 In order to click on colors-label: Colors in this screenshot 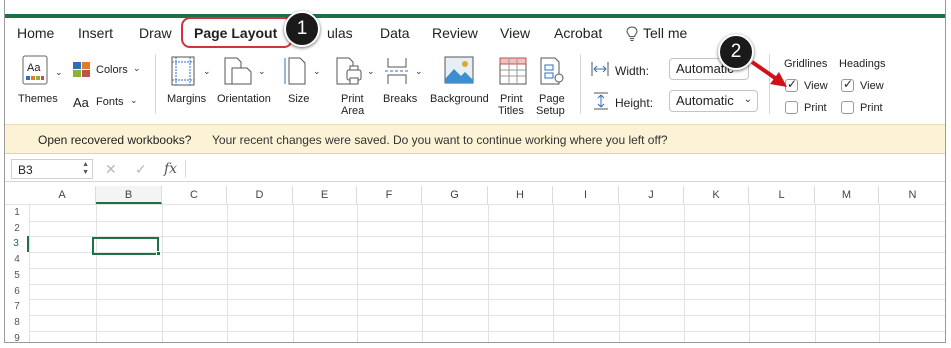, I will do `click(112, 70)`.